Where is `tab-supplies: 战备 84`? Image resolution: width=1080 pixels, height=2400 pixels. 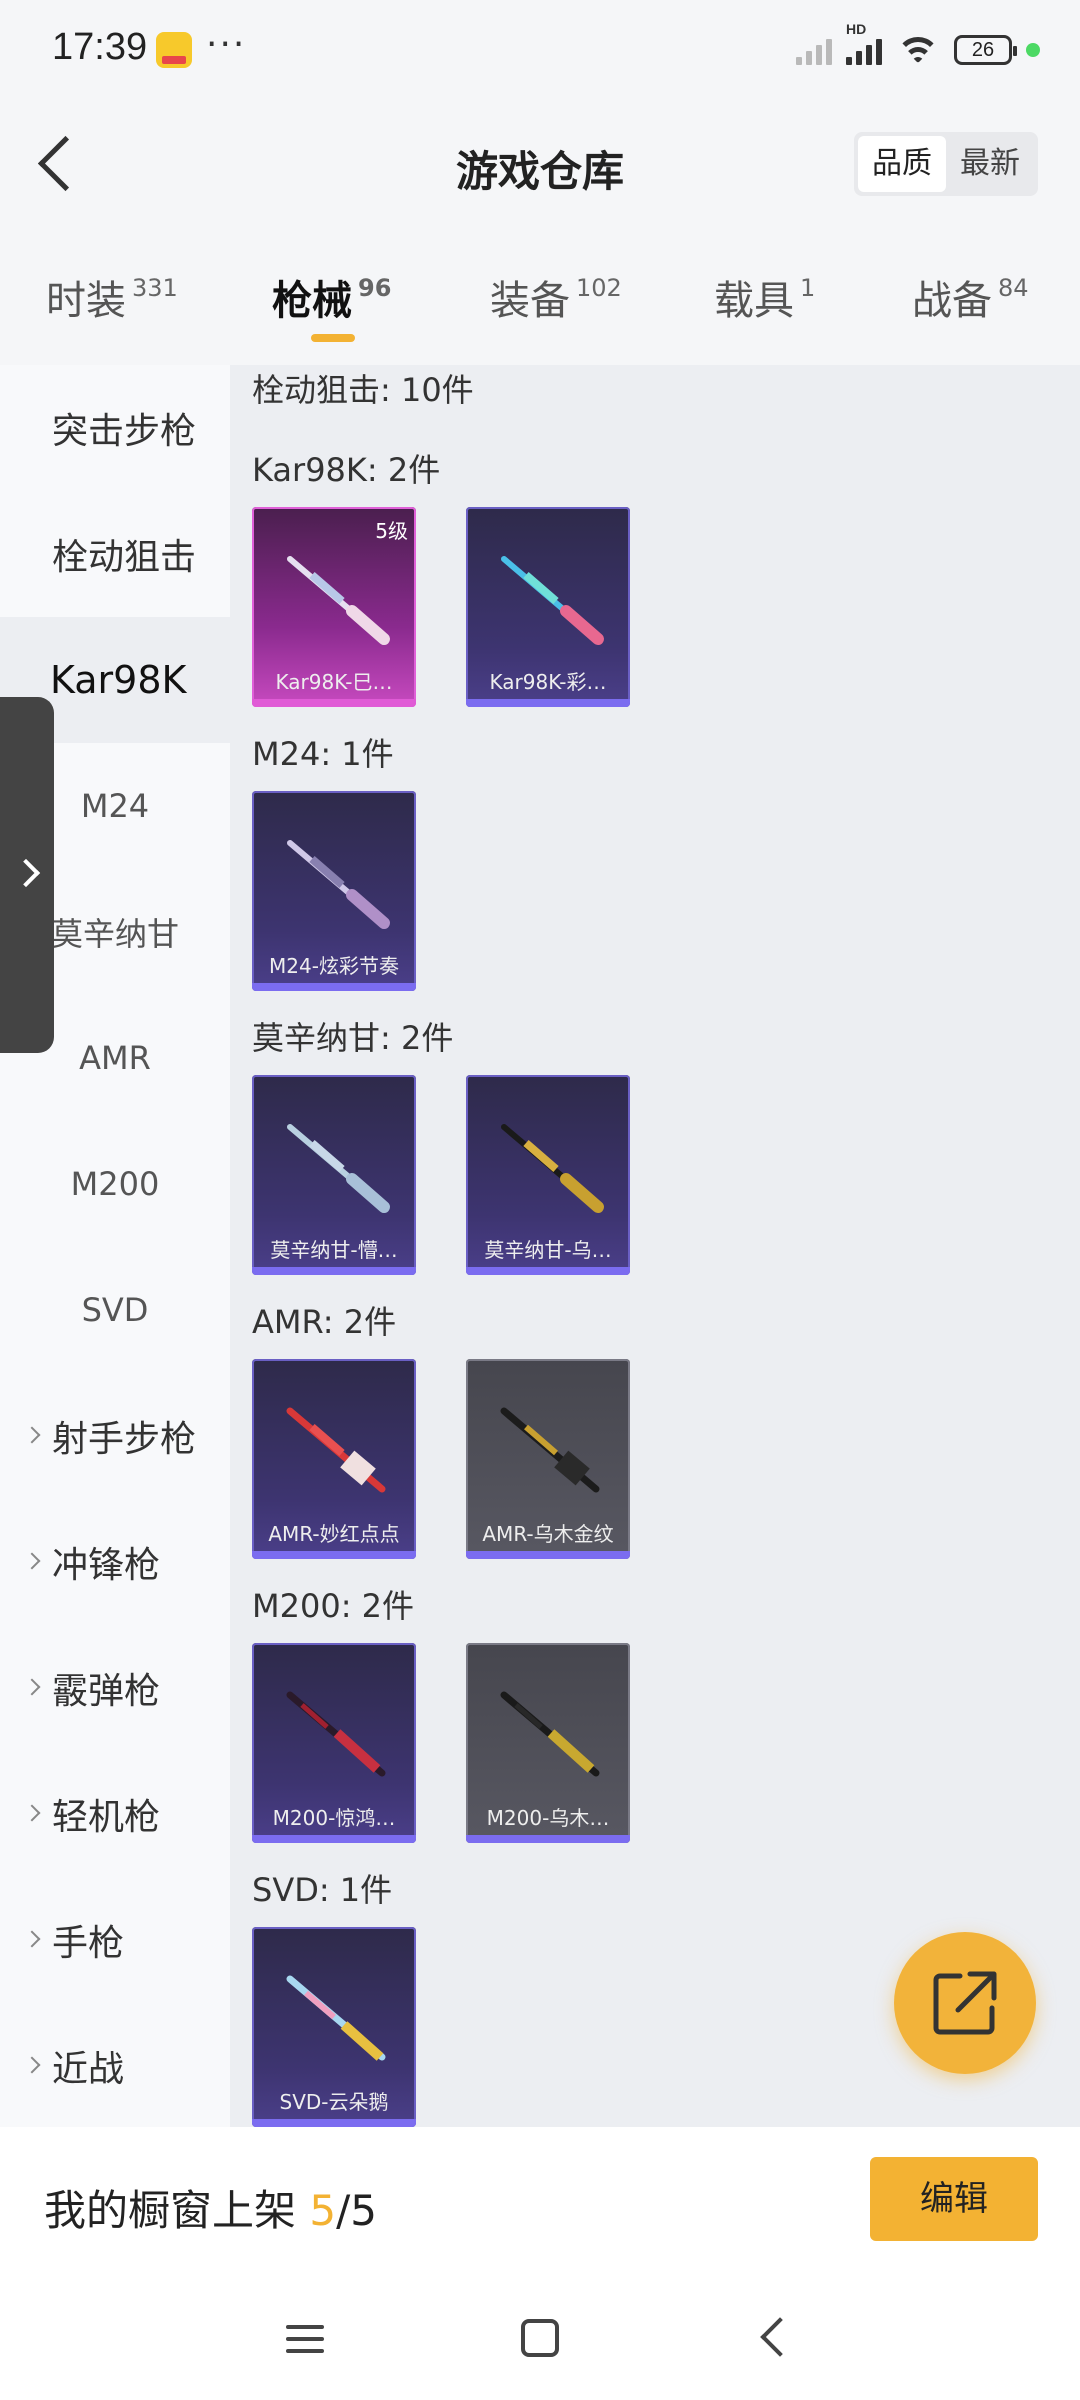
tab-supplies: 战备 84 is located at coordinates (970, 297).